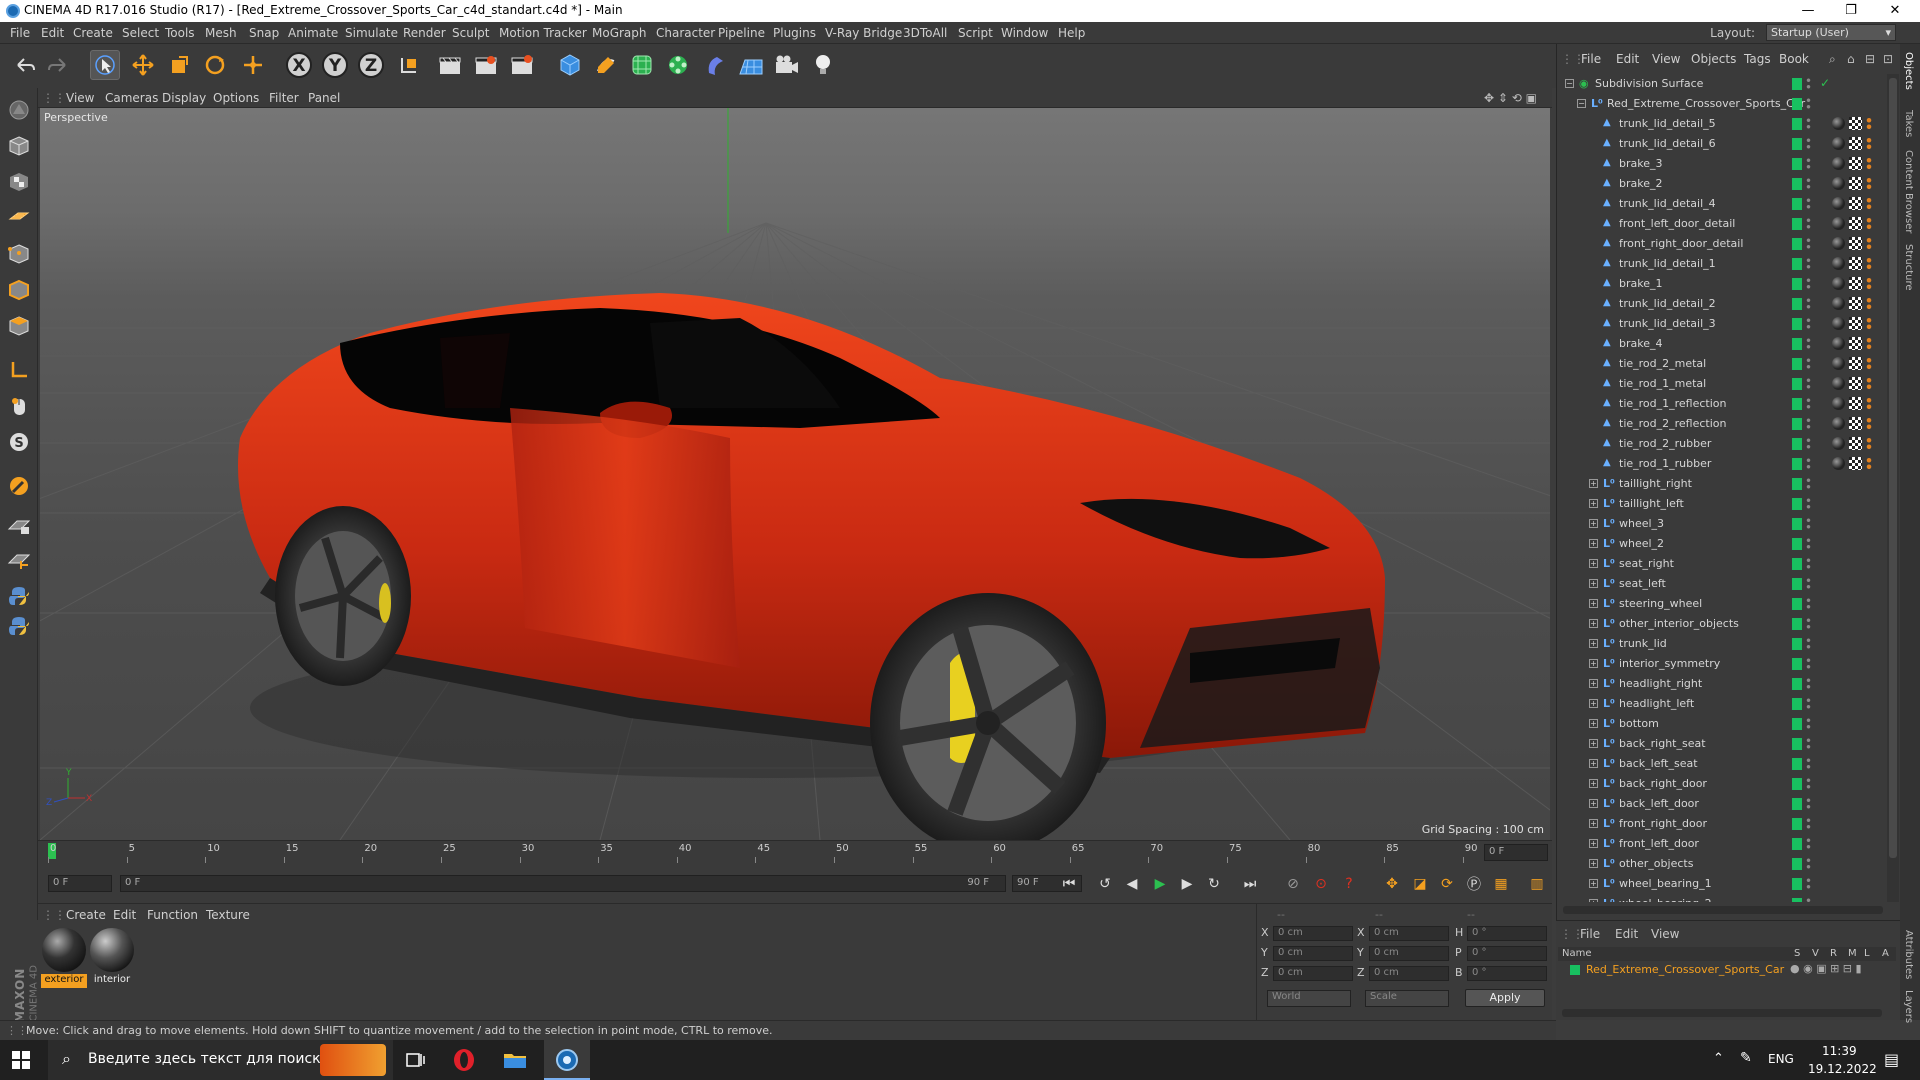 The height and width of the screenshot is (1080, 1920). Describe the element at coordinates (19, 406) in the screenshot. I see `tweak-mode-button` at that location.